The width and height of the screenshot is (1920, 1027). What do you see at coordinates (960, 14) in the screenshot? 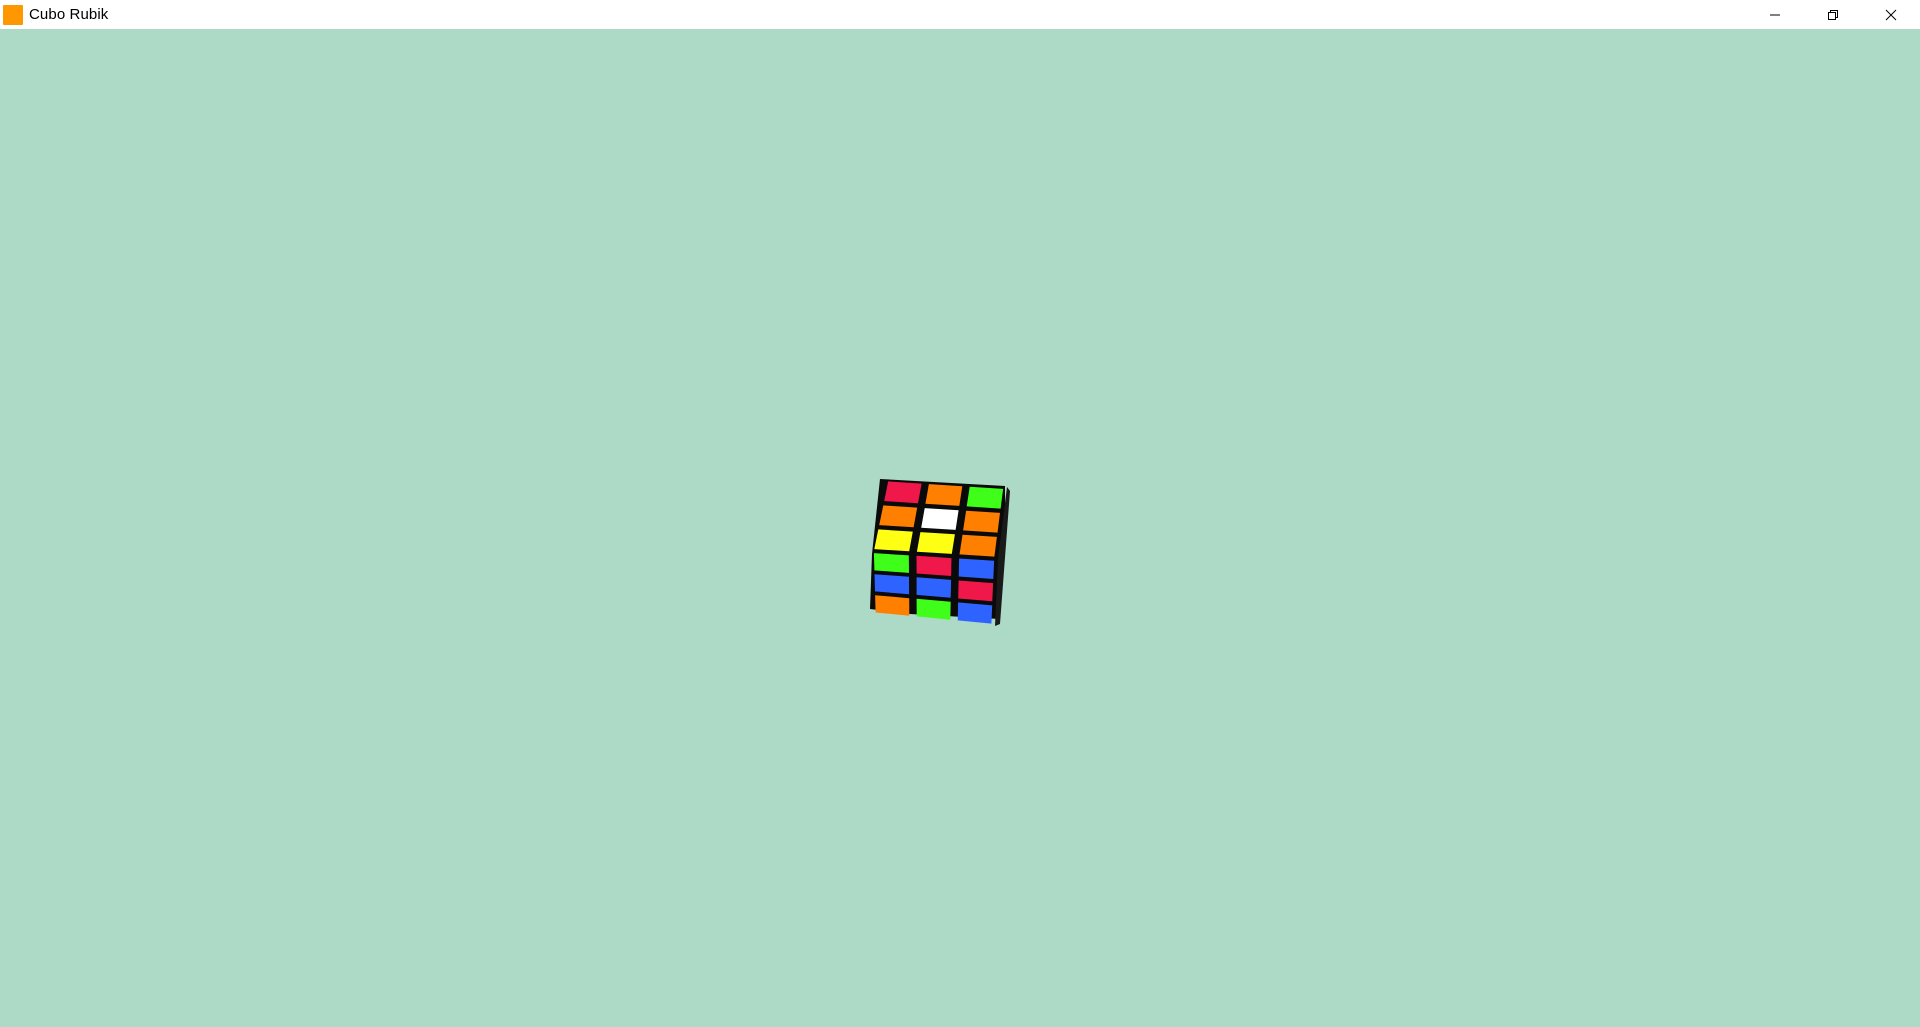
I see `title-bar: Cubo Rubik` at bounding box center [960, 14].